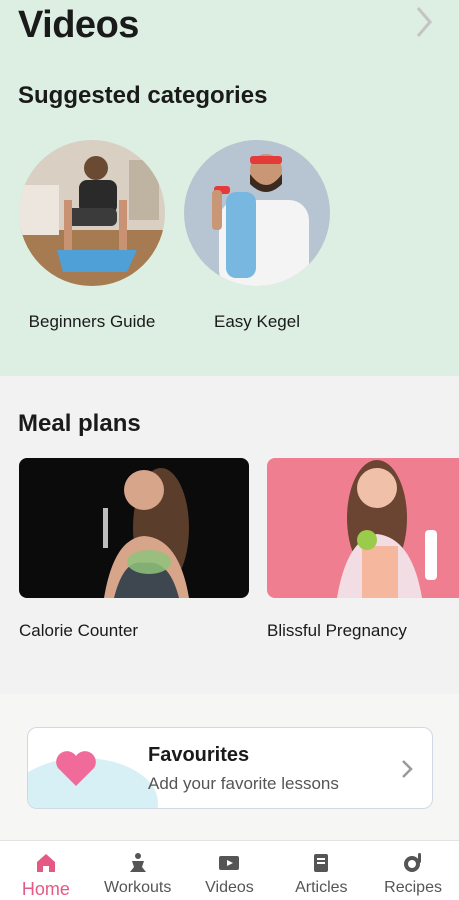  Describe the element at coordinates (45, 863) in the screenshot. I see `home-icon` at that location.